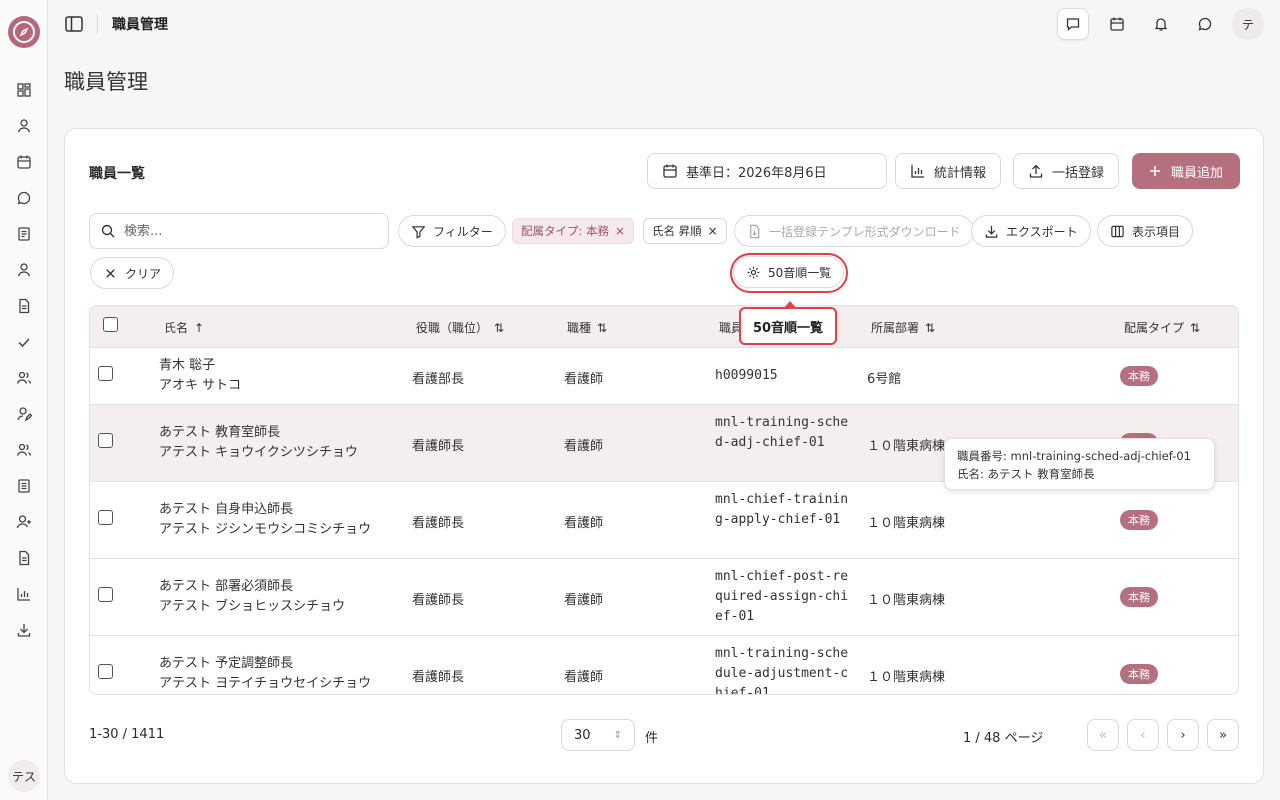 The width and height of the screenshot is (1280, 800). What do you see at coordinates (244, 231) in the screenshot?
I see `search-input` at bounding box center [244, 231].